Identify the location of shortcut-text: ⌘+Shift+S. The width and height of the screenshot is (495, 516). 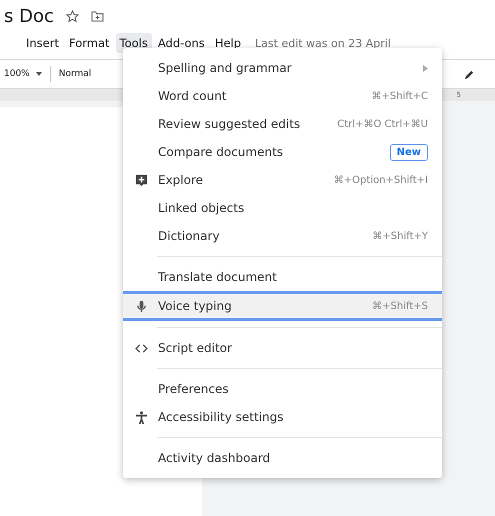
(400, 306).